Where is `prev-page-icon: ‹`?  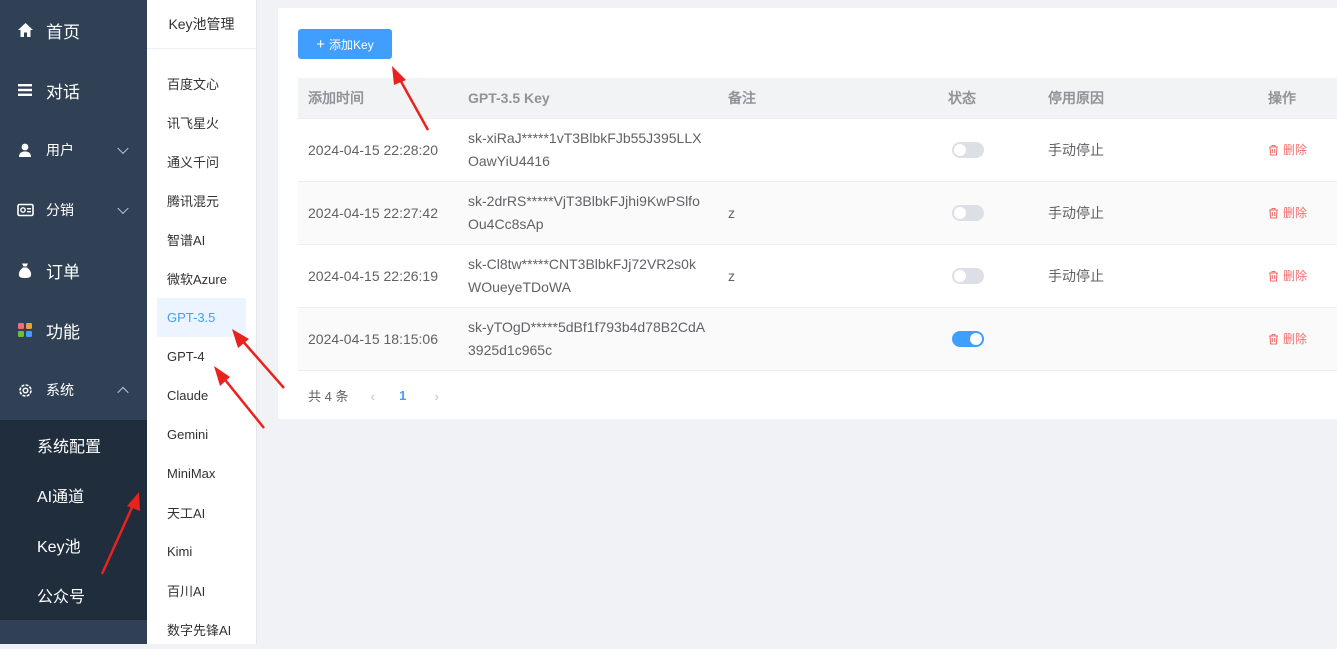 prev-page-icon: ‹ is located at coordinates (372, 396).